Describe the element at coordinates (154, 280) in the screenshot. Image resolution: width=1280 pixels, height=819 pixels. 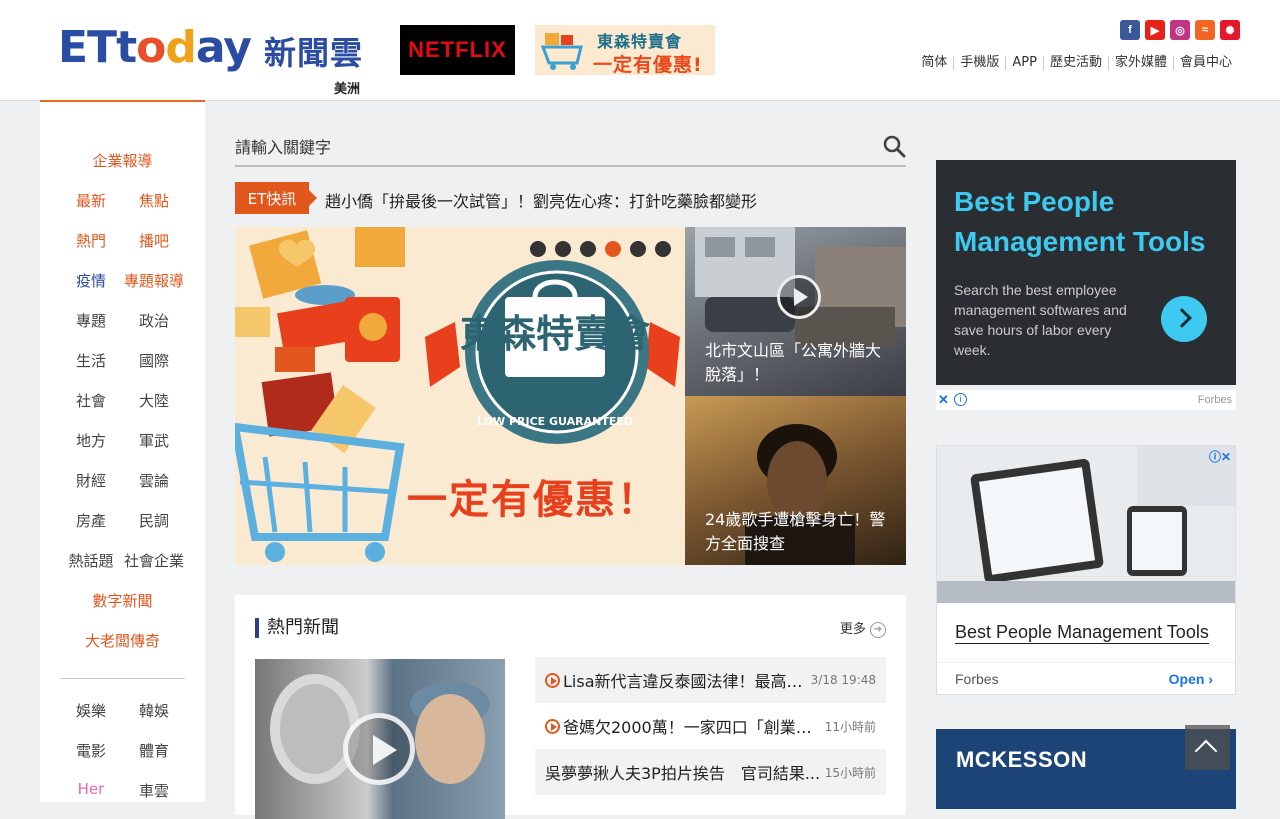
I see `nav-special-reports: 專題報導` at that location.